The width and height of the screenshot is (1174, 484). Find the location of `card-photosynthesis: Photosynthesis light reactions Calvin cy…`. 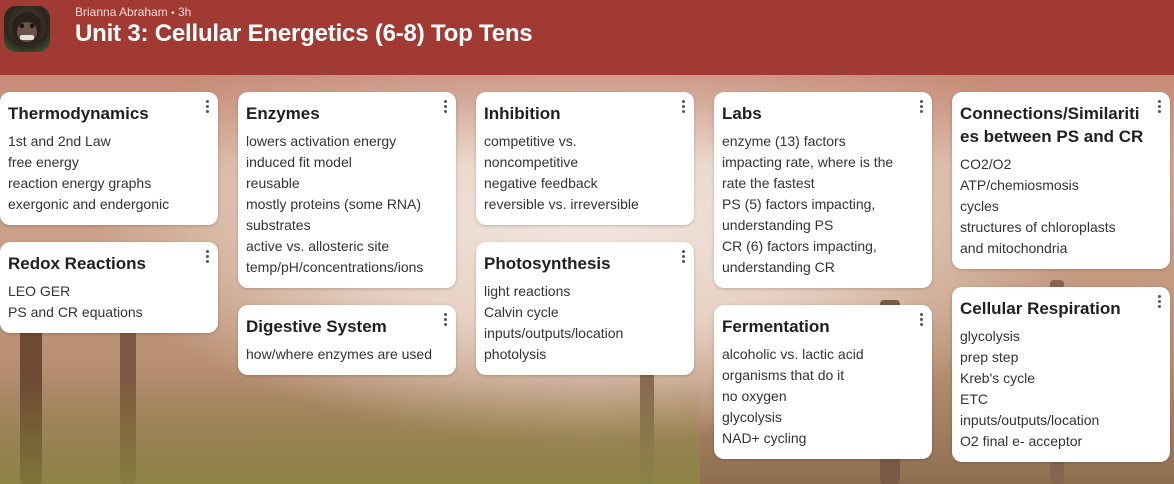

card-photosynthesis: Photosynthesis light reactions Calvin cy… is located at coordinates (585, 308).